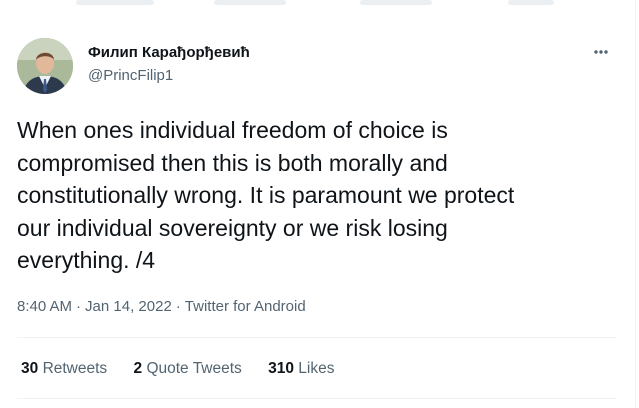 The height and width of the screenshot is (408, 639). What do you see at coordinates (281, 368) in the screenshot?
I see `likes-count: 310` at bounding box center [281, 368].